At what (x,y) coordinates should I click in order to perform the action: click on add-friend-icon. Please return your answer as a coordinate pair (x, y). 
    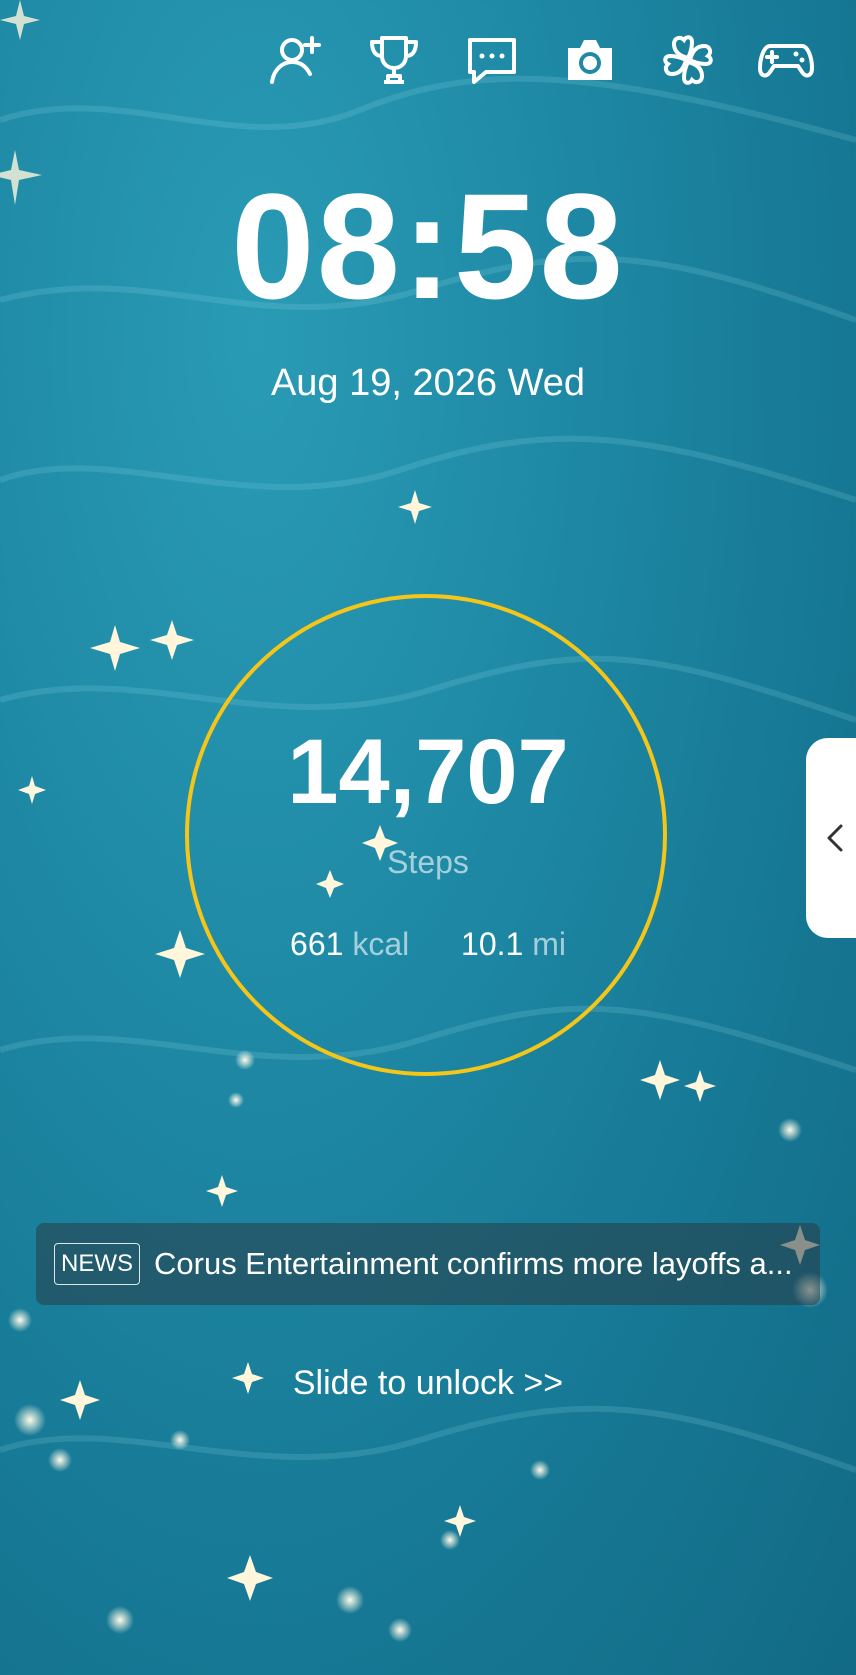
    Looking at the image, I should click on (296, 60).